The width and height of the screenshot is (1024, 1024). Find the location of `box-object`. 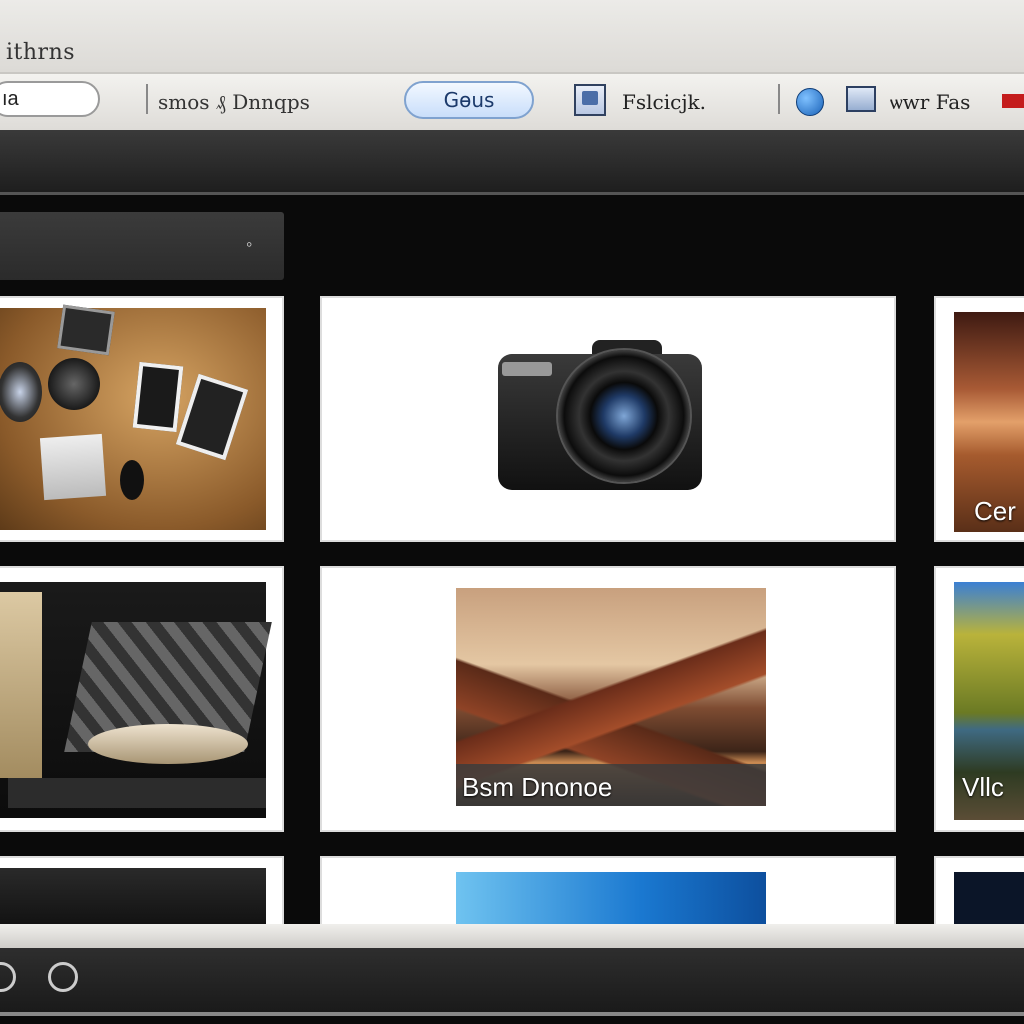

box-object is located at coordinates (21, 685).